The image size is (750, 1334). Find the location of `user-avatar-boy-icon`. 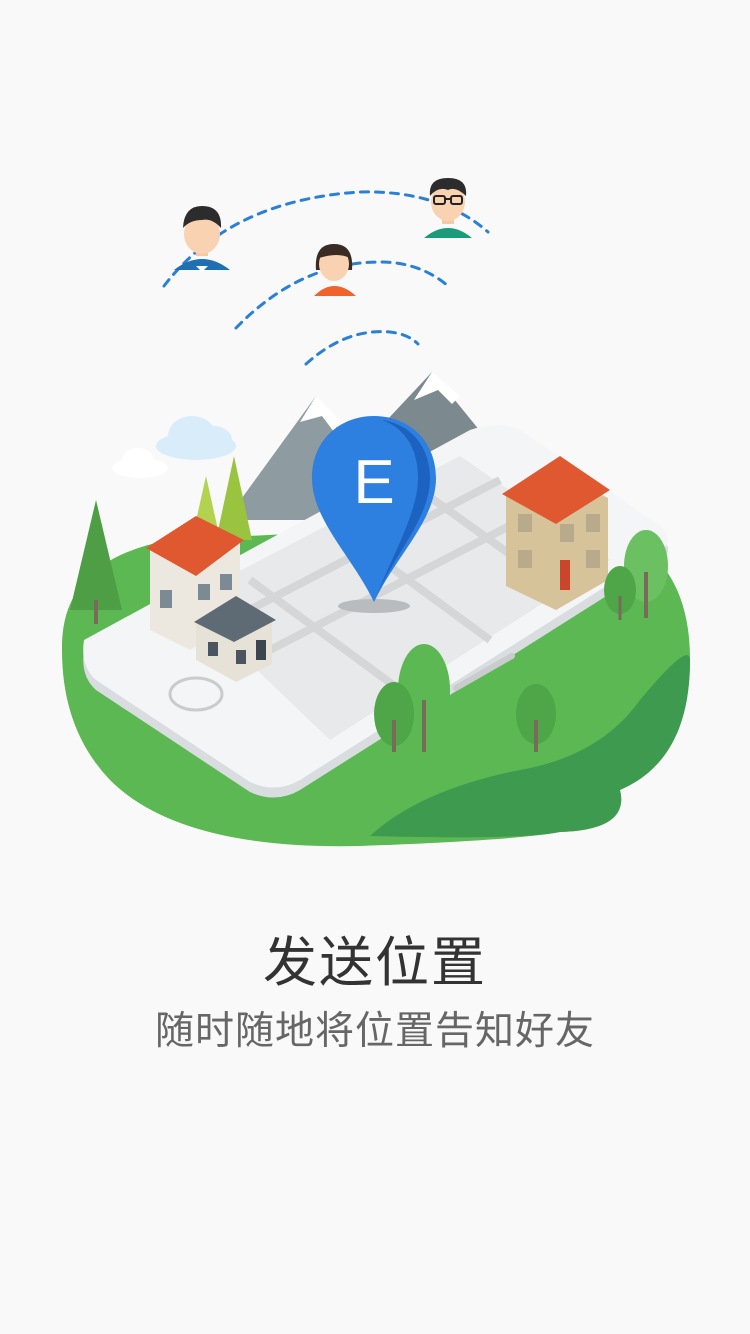

user-avatar-boy-icon is located at coordinates (202, 239).